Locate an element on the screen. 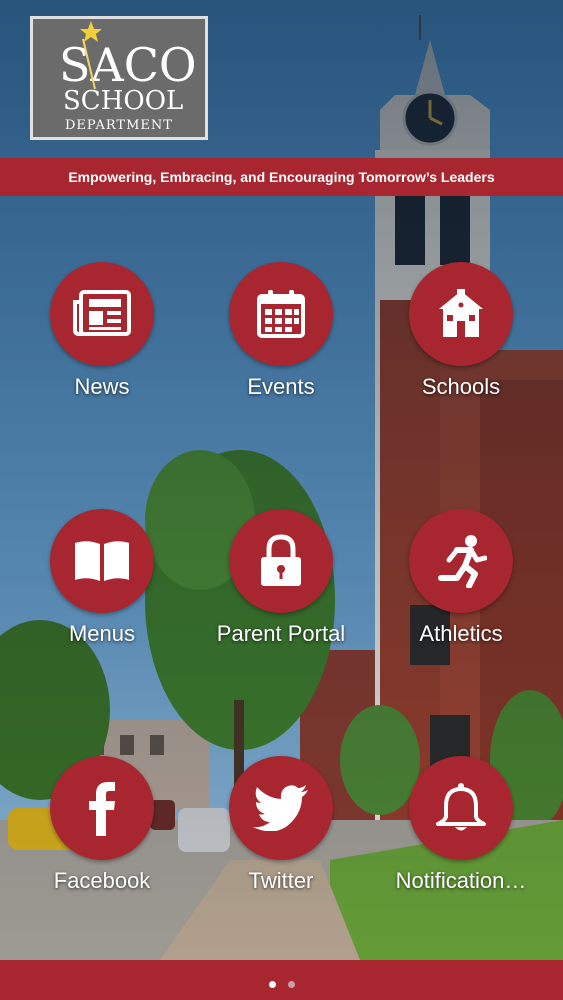 The image size is (563, 1000). news-circle is located at coordinates (102, 314).